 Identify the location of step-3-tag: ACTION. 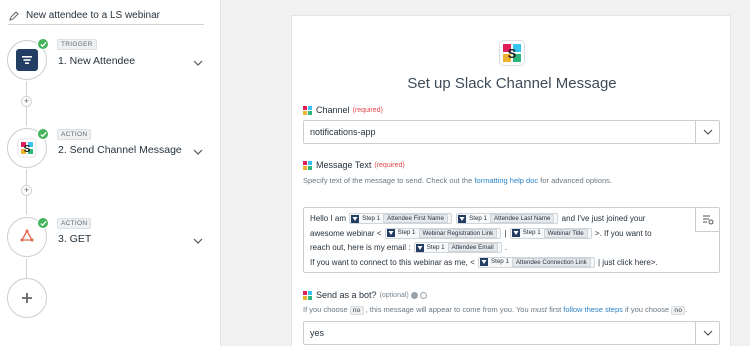
(74, 223).